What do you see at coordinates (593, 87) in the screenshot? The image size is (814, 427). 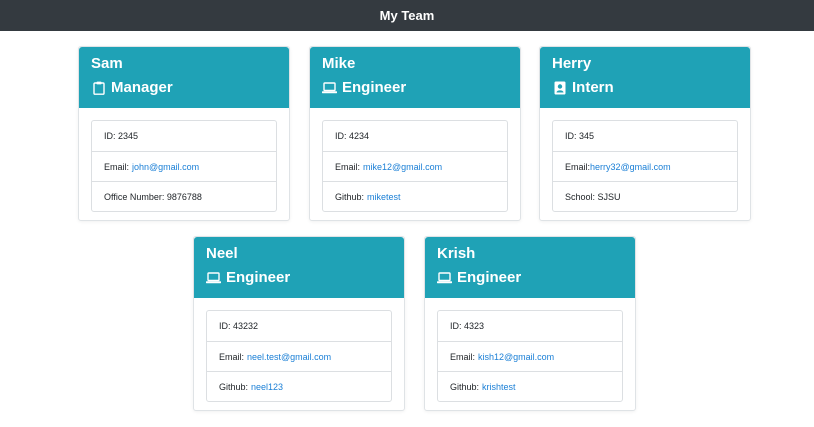 I see `employee-role-label: Intern` at bounding box center [593, 87].